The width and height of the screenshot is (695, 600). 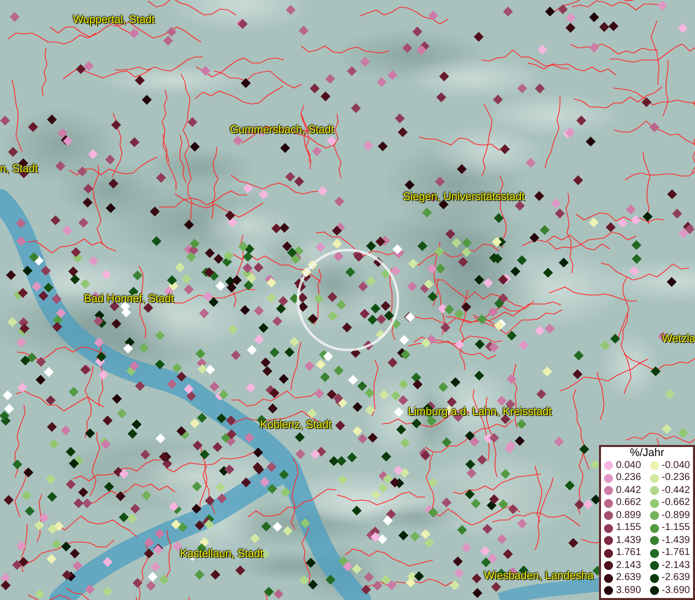 I want to click on legend-value: -2.143, so click(x=676, y=566).